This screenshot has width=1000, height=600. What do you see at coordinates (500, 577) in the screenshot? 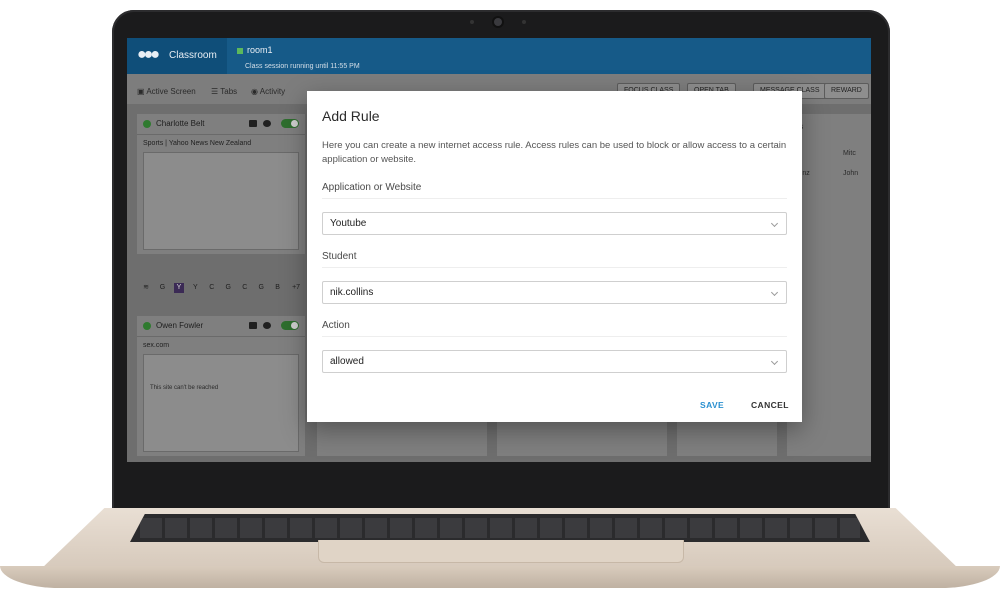
I see `laptop-front-edge` at bounding box center [500, 577].